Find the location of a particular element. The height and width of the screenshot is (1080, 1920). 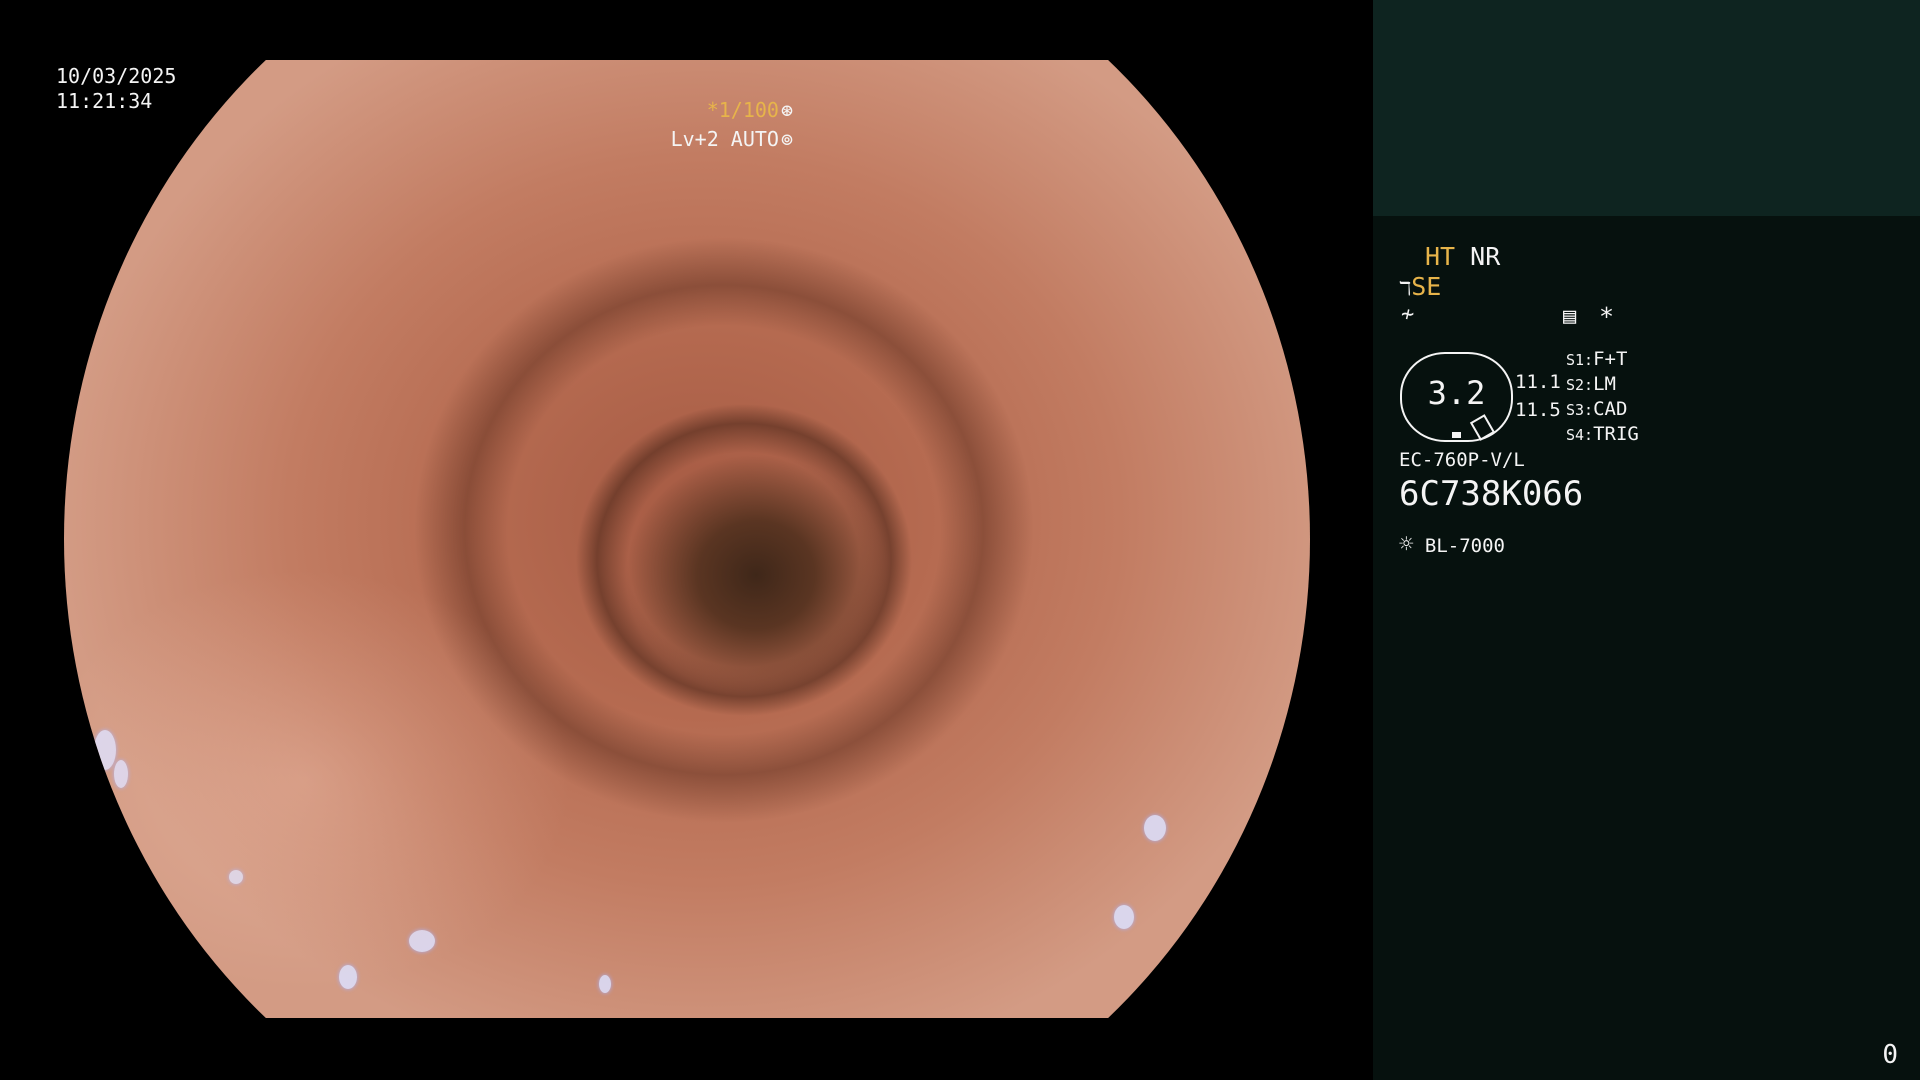

switch-label: S3: is located at coordinates (1580, 410).